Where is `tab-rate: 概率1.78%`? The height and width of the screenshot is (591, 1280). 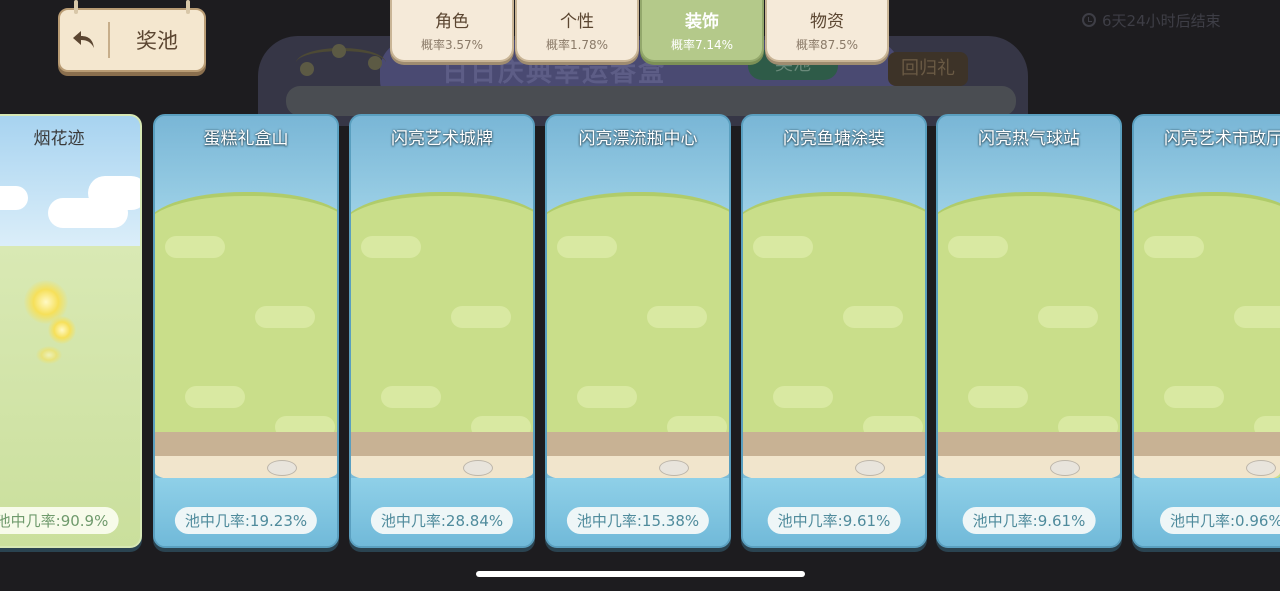
tab-rate: 概率1.78% is located at coordinates (577, 45).